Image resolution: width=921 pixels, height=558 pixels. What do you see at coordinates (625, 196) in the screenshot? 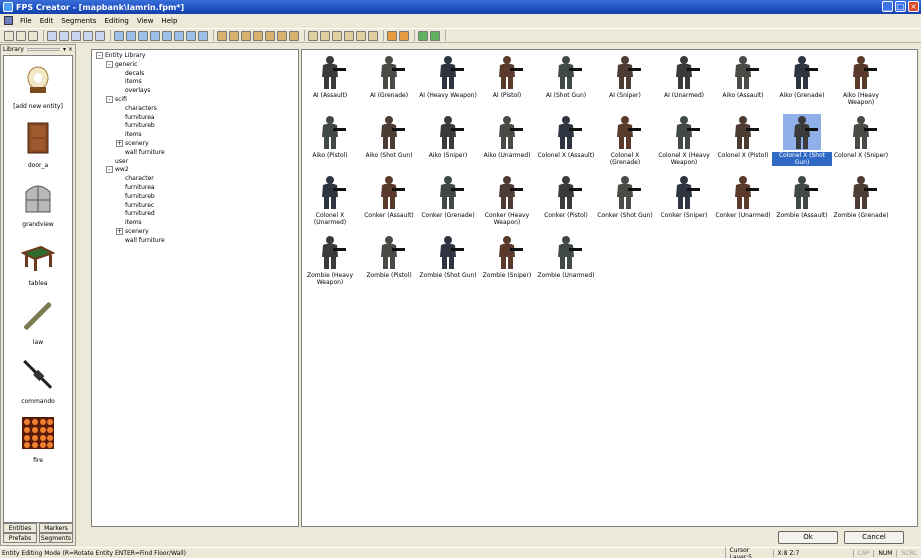
I see `entity-item: Conker (Shot Gun)` at bounding box center [625, 196].